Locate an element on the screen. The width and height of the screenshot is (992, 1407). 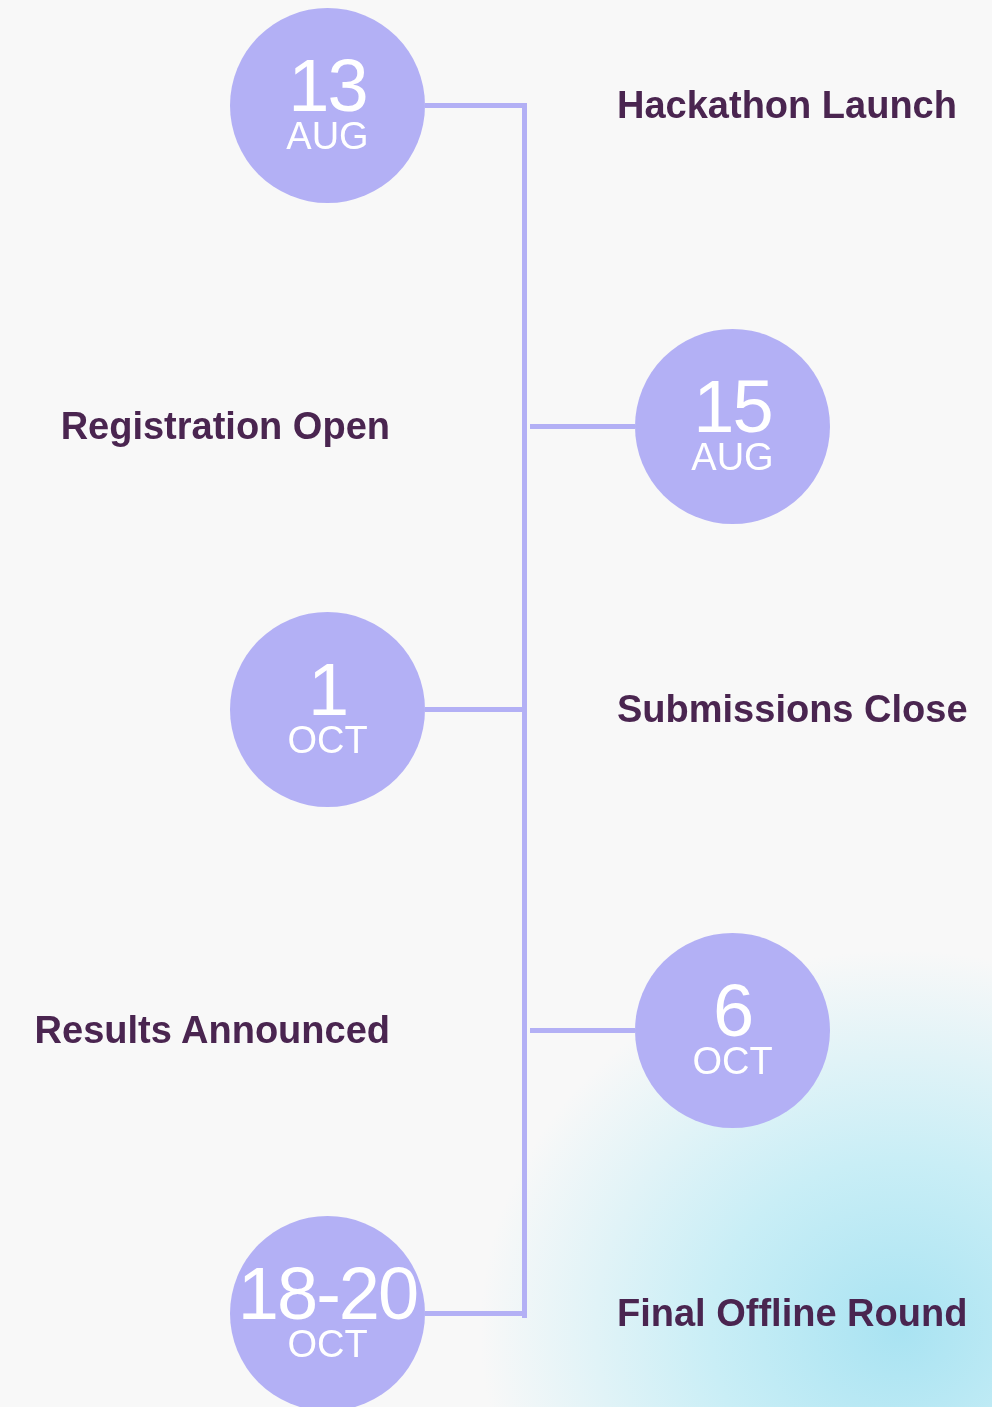
date-day: 15 is located at coordinates (732, 406).